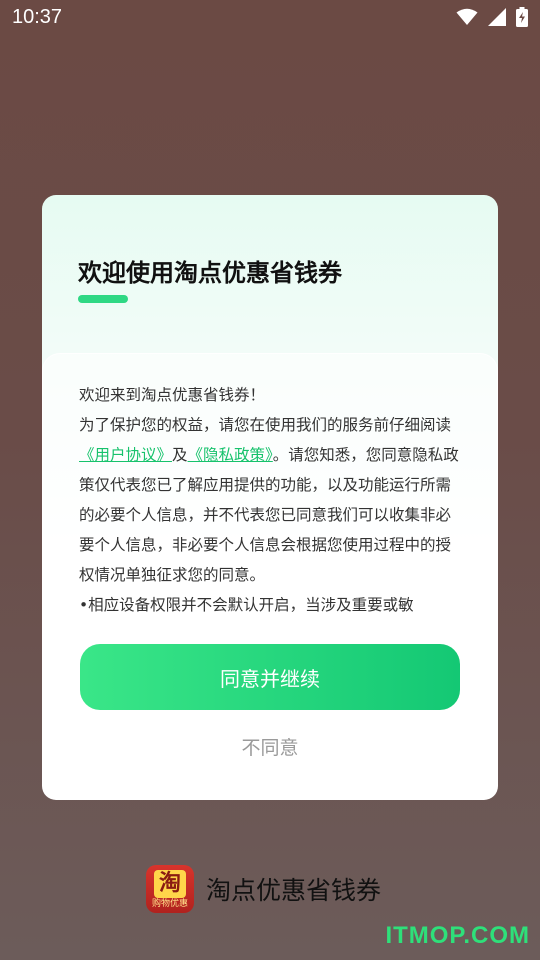 The image size is (540, 960). What do you see at coordinates (467, 16) in the screenshot?
I see `wifi-icon` at bounding box center [467, 16].